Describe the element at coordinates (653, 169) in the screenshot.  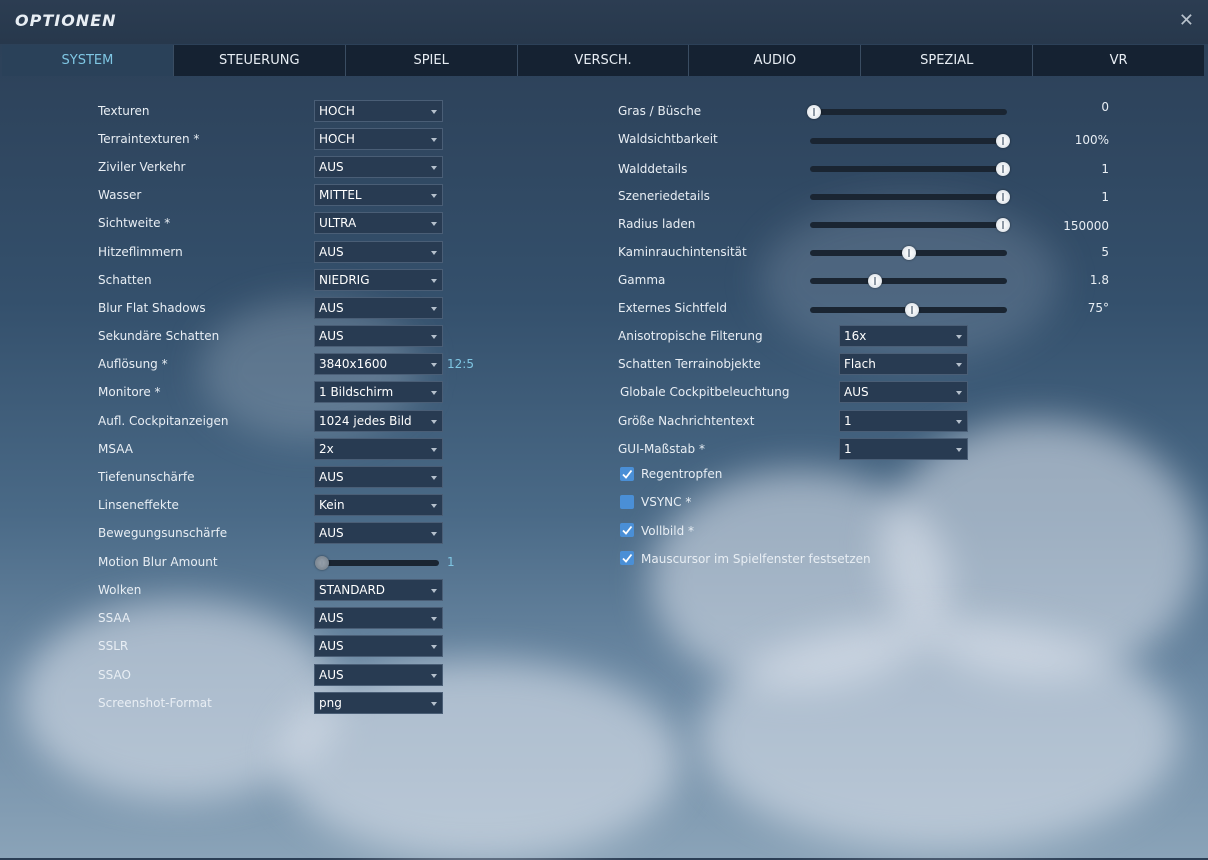
I see `setting-label: Walddetails` at that location.